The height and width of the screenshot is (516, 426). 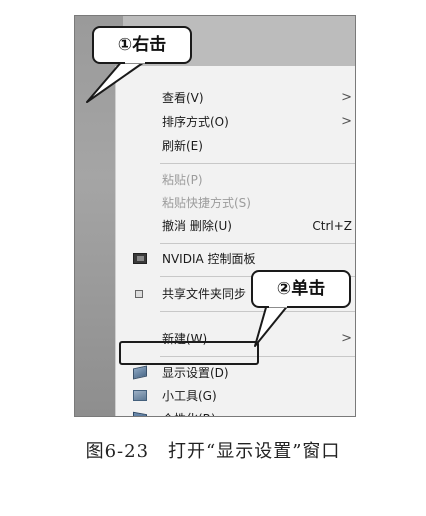 What do you see at coordinates (213, 451) in the screenshot?
I see `figure-caption: 图6-23 打开“显示设置”窗口` at bounding box center [213, 451].